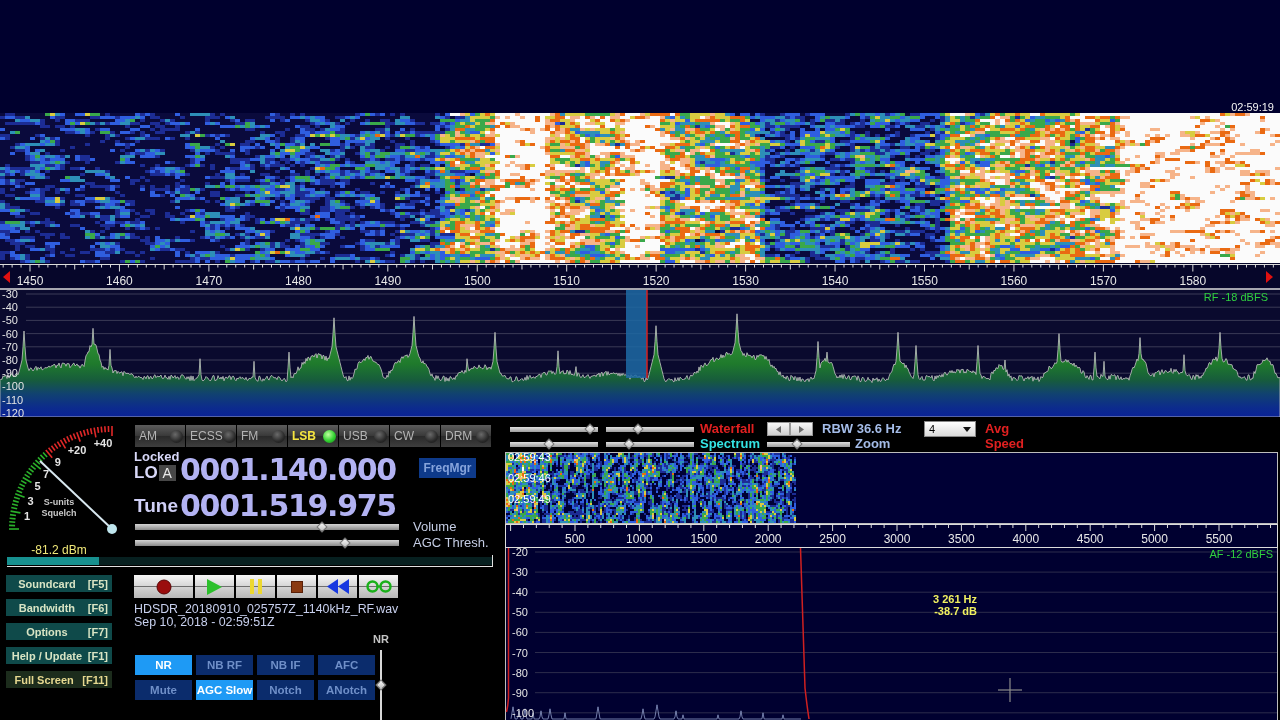  I want to click on step-left-button, so click(778, 429).